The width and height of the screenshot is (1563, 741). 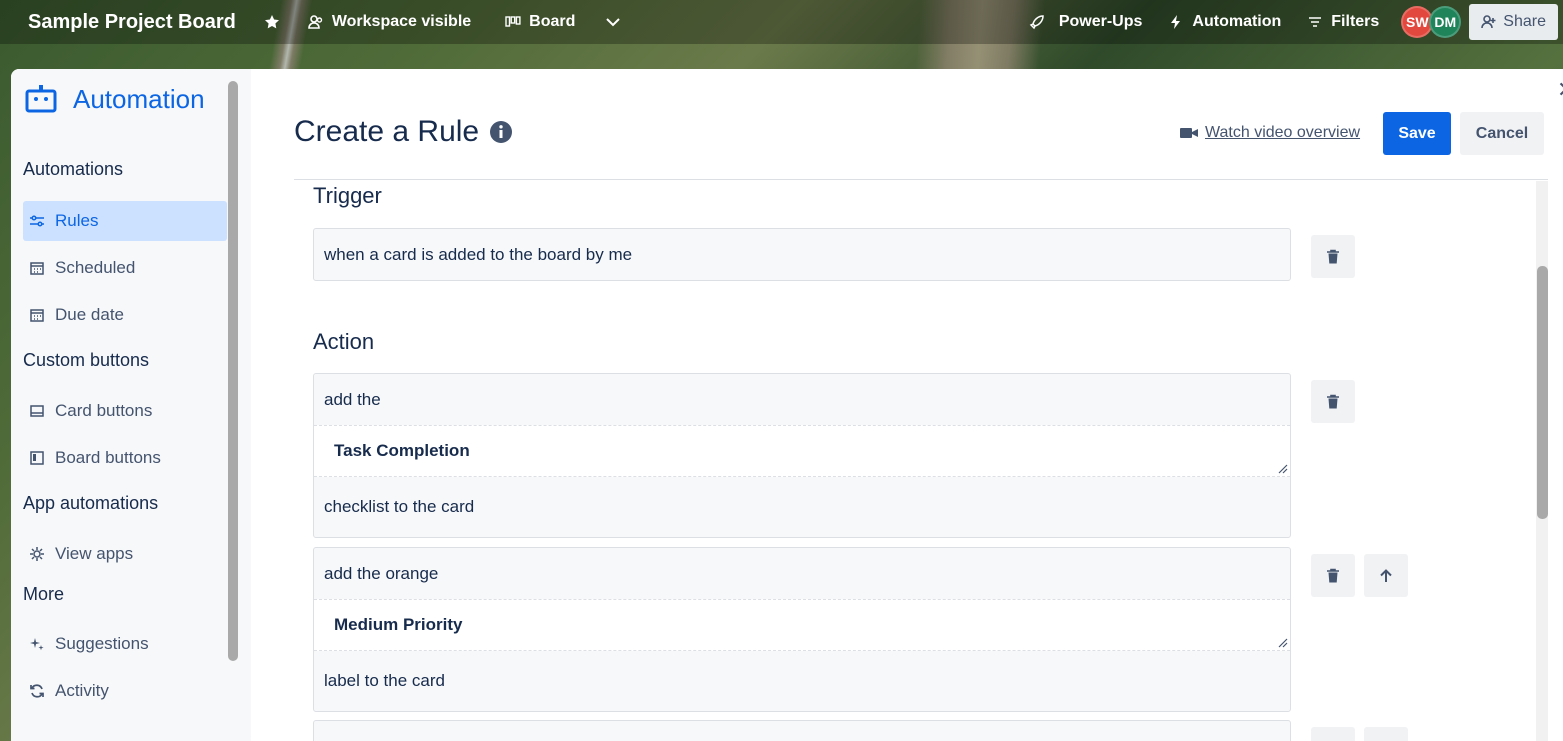 I want to click on filter-icon, so click(x=1315, y=22).